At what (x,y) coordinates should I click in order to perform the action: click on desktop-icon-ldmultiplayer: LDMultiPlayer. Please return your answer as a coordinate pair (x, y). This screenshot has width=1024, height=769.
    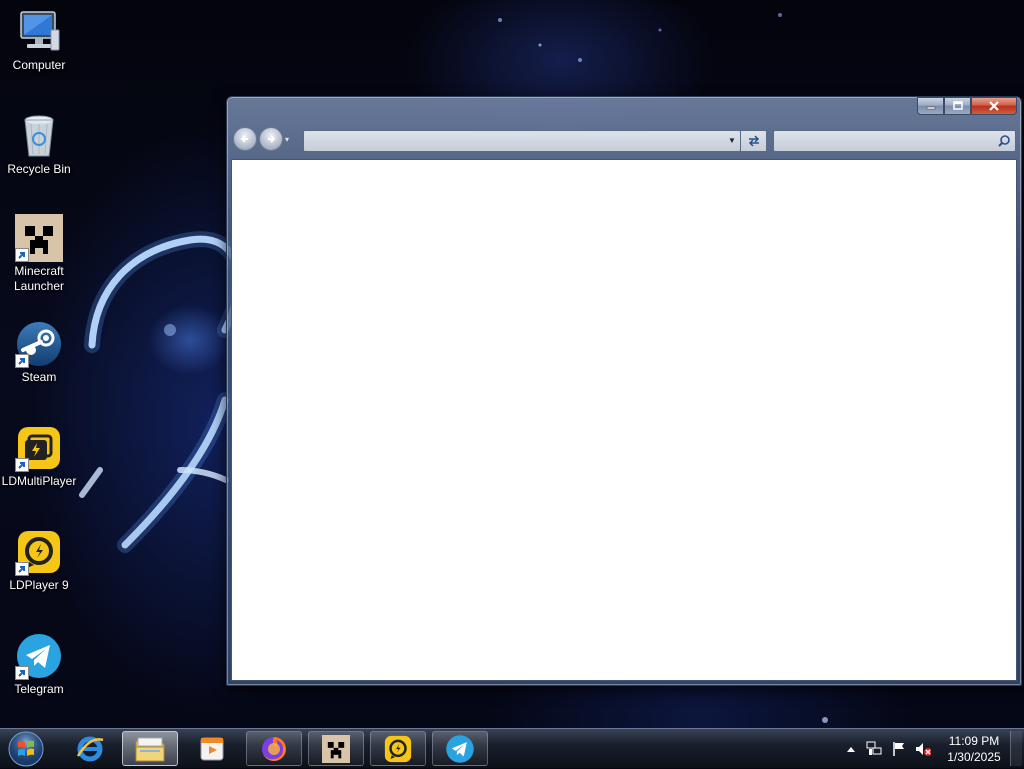
    Looking at the image, I should click on (39, 456).